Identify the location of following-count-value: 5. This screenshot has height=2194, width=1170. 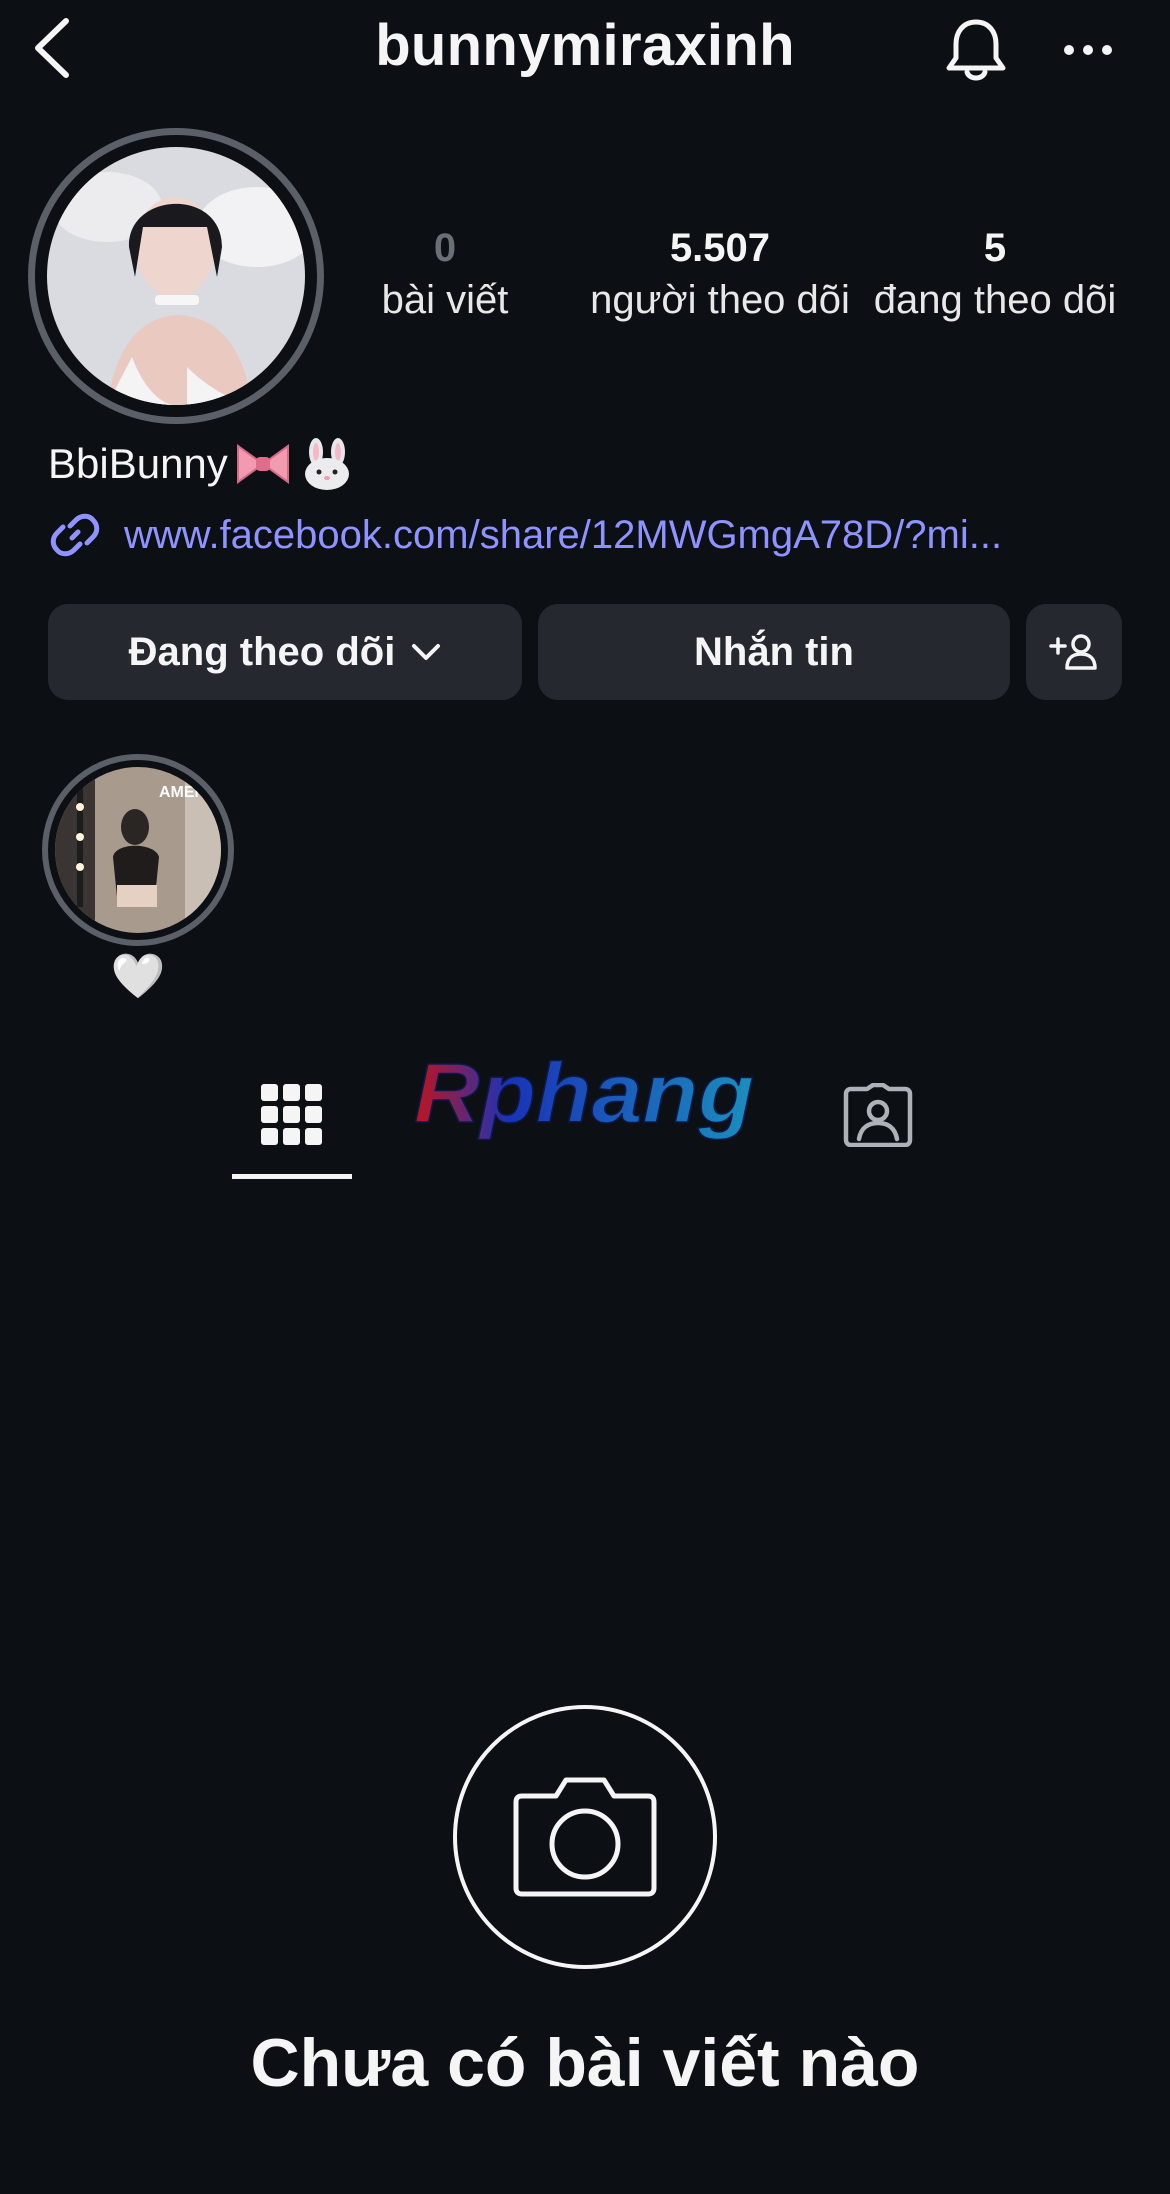
(995, 248).